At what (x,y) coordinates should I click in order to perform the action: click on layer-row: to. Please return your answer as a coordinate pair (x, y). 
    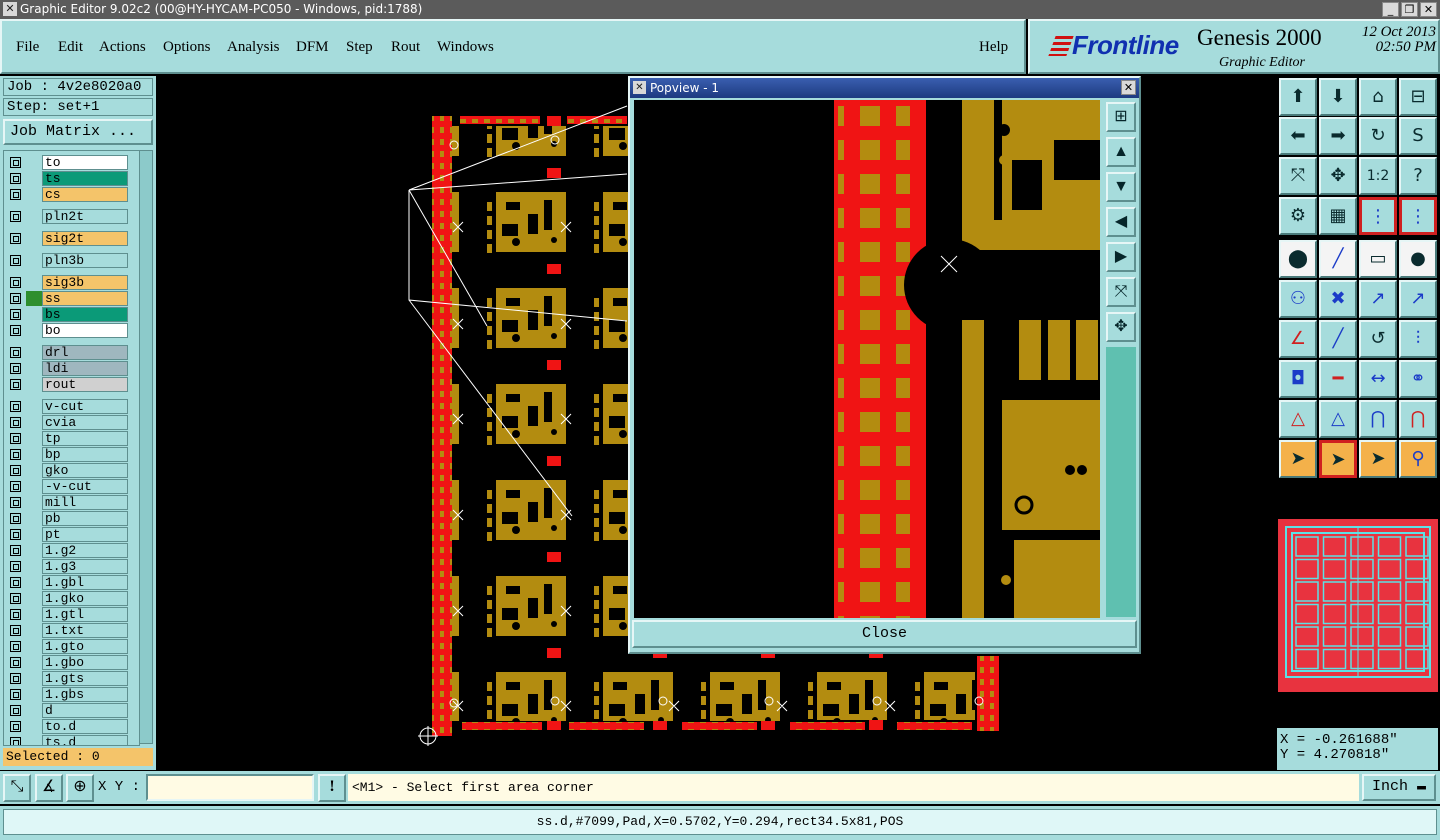
    Looking at the image, I should click on (67, 162).